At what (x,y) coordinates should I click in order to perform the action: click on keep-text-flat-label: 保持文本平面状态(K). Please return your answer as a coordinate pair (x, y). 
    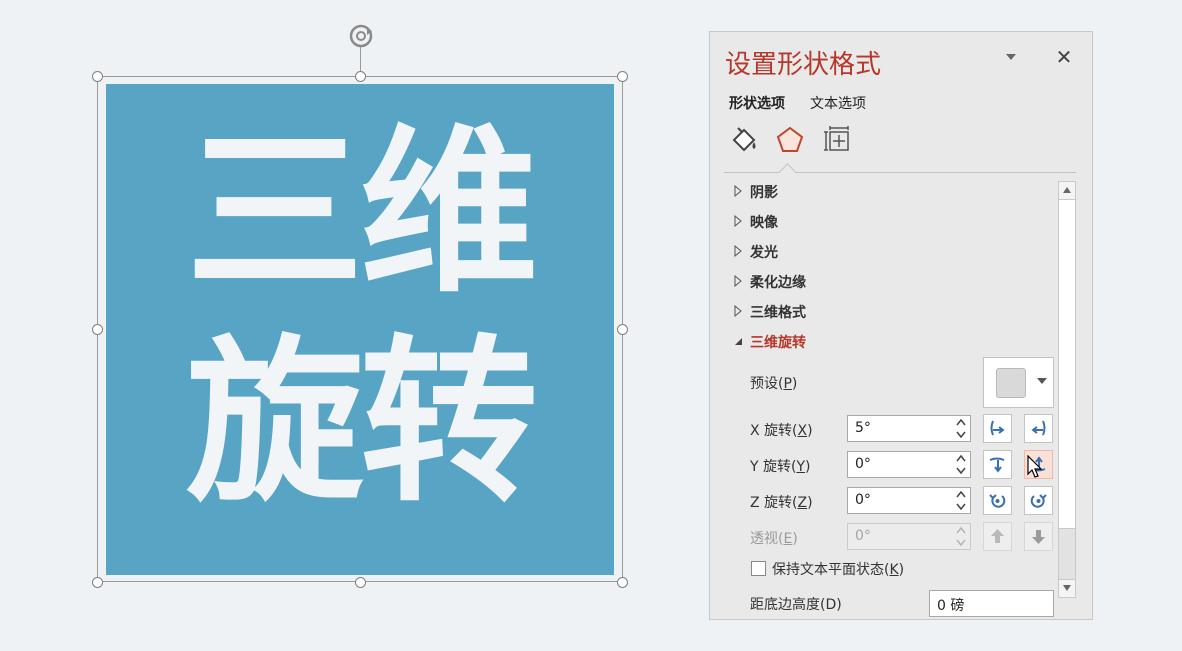
    Looking at the image, I should click on (838, 570).